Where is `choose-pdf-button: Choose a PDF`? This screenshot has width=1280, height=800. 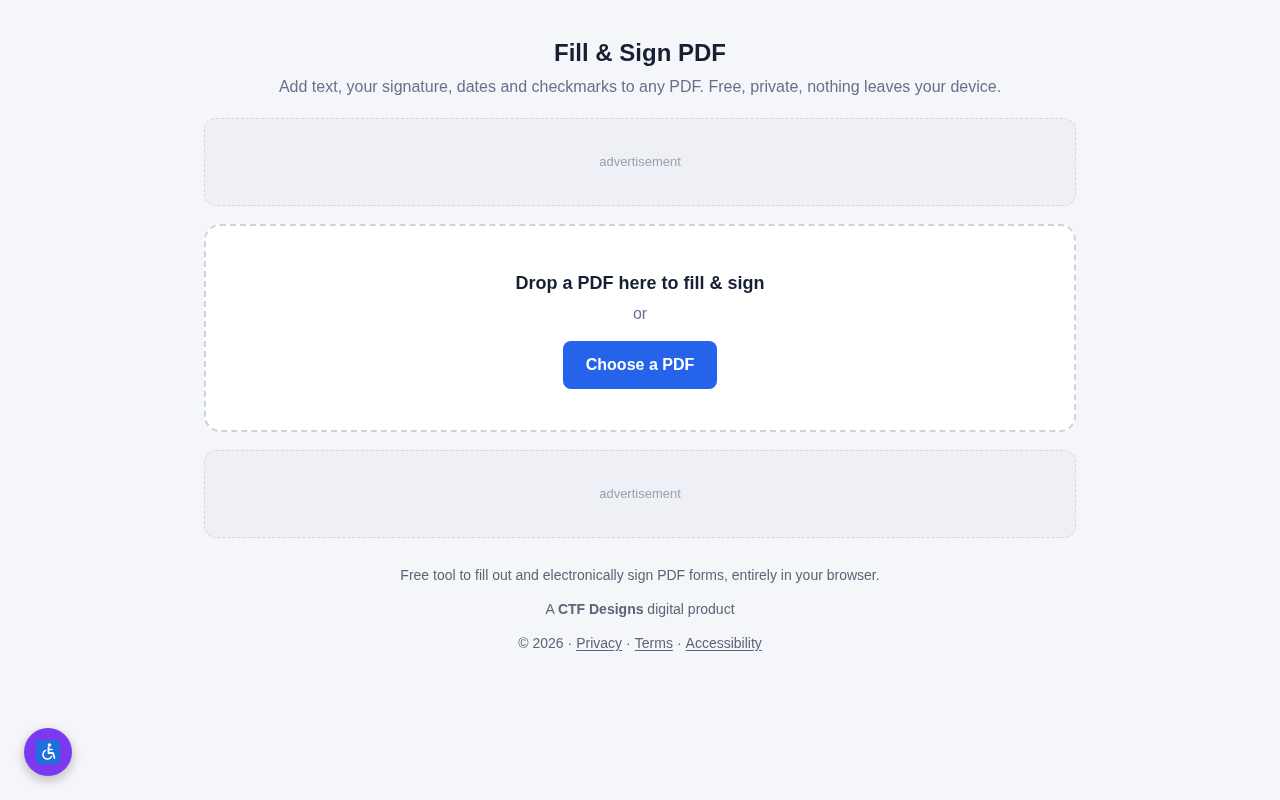 choose-pdf-button: Choose a PDF is located at coordinates (640, 365).